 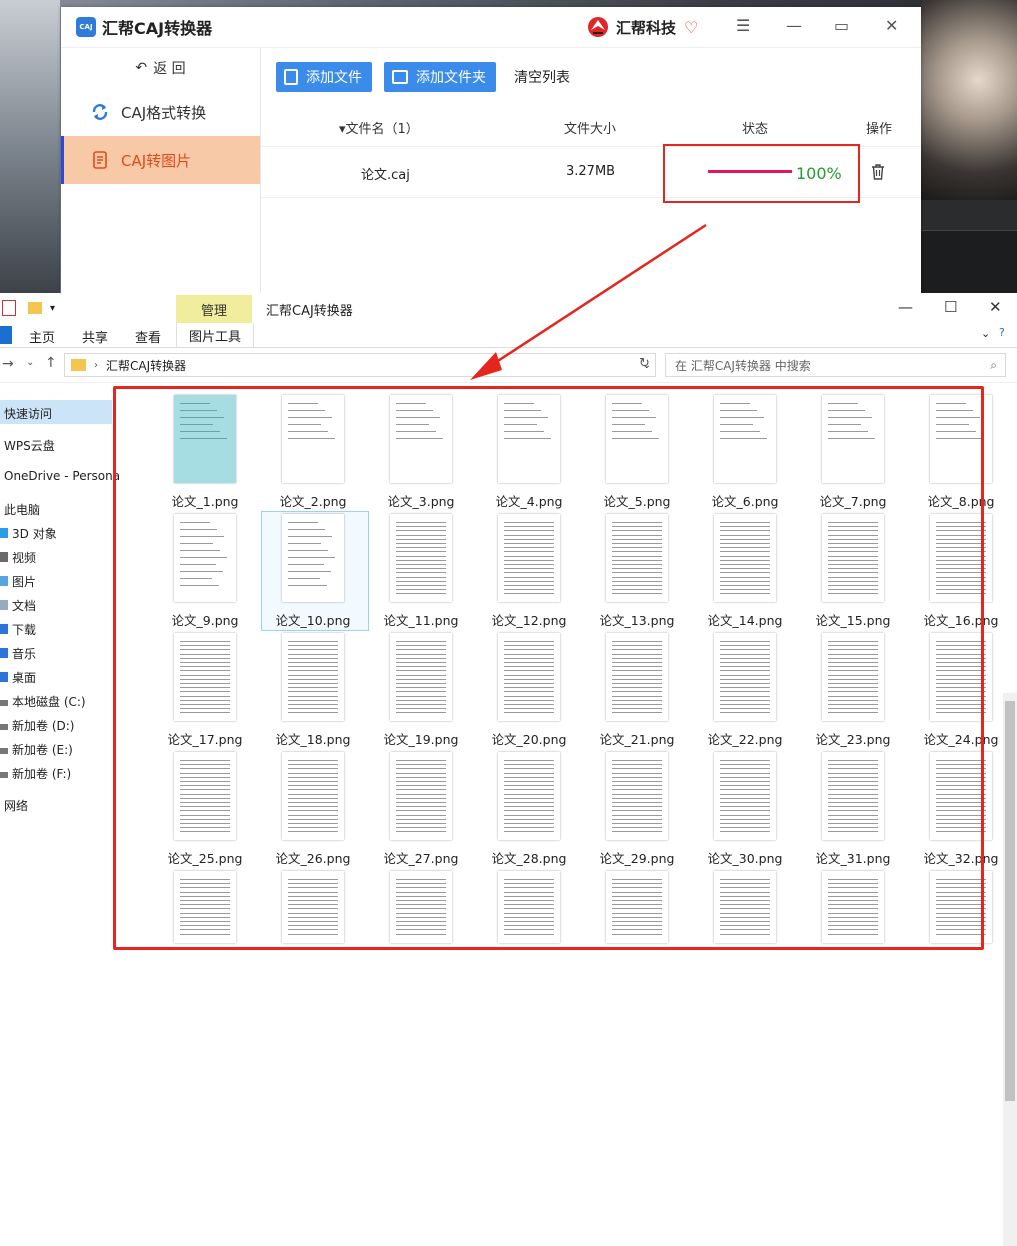 I want to click on toolbar: 添加文件 添加文件夹 清空列表, so click(x=591, y=77).